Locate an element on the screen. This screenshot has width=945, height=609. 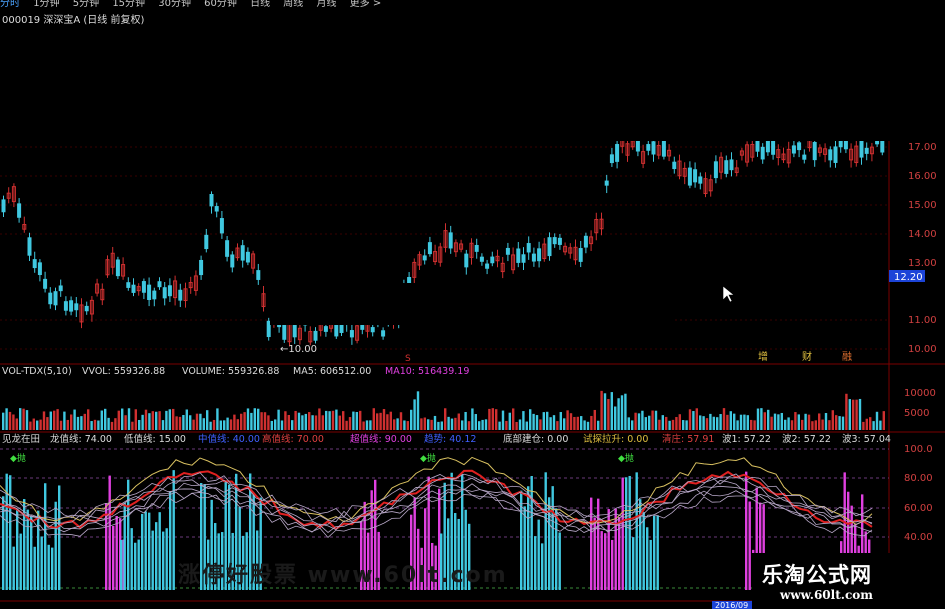
ind-item: 波3: 57.04 is located at coordinates (866, 439).